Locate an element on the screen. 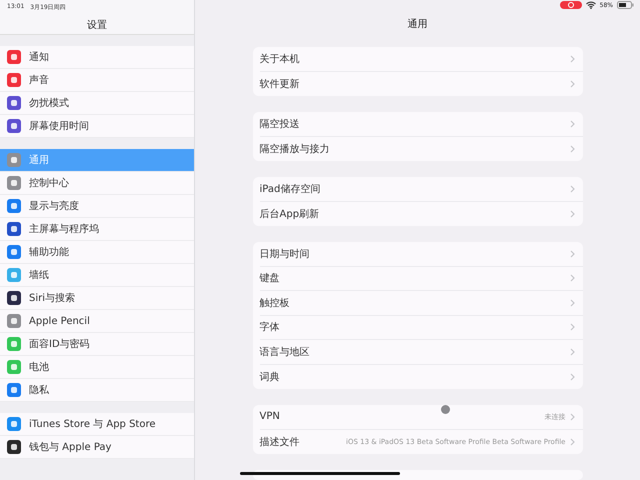 This screenshot has height=480, width=640. sidebar-item: 勿扰模式 is located at coordinates (97, 103).